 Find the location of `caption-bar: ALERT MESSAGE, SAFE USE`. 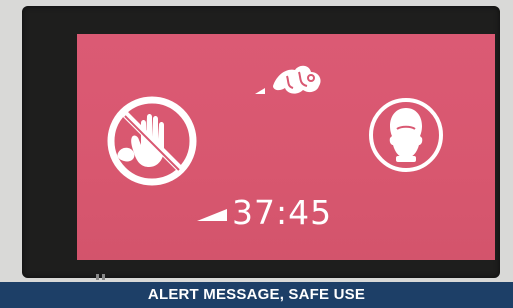

caption-bar: ALERT MESSAGE, SAFE USE is located at coordinates (256, 295).